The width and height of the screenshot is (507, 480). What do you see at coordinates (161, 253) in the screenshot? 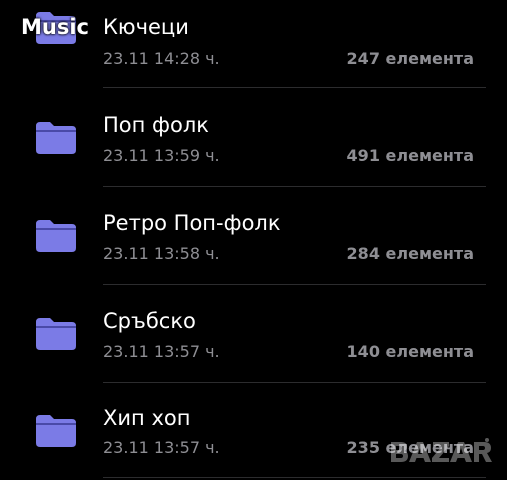
I see `folder-date: 23.11 13:58 ч.` at bounding box center [161, 253].